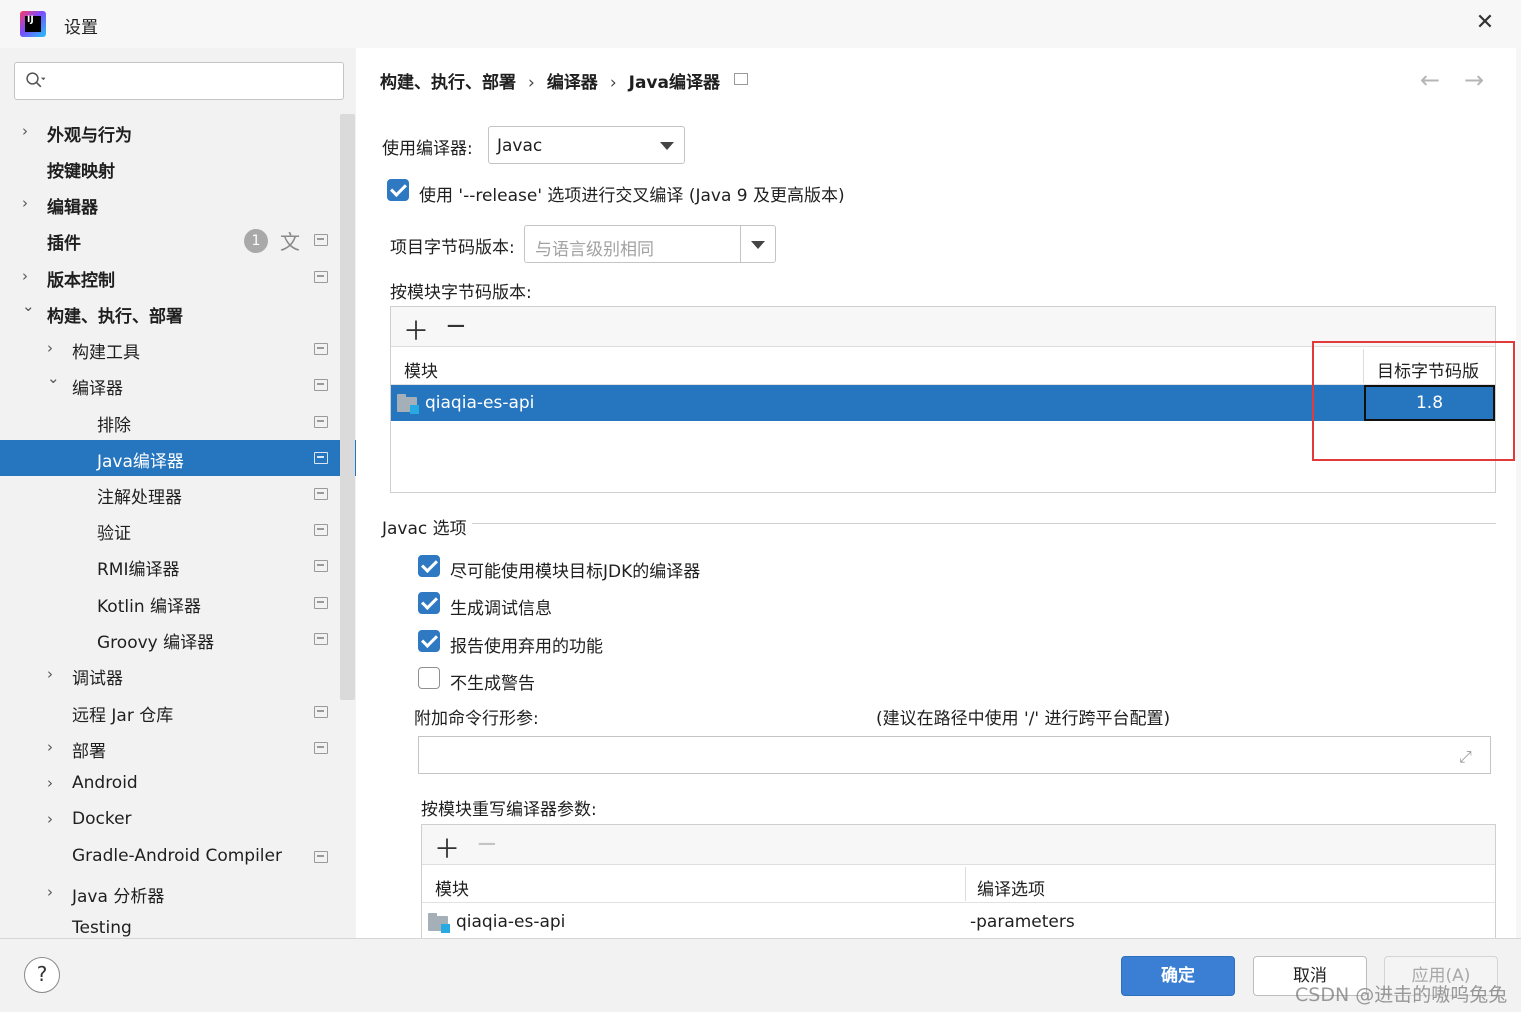  Describe the element at coordinates (178, 530) in the screenshot. I see `sidebar-item: 验证` at that location.